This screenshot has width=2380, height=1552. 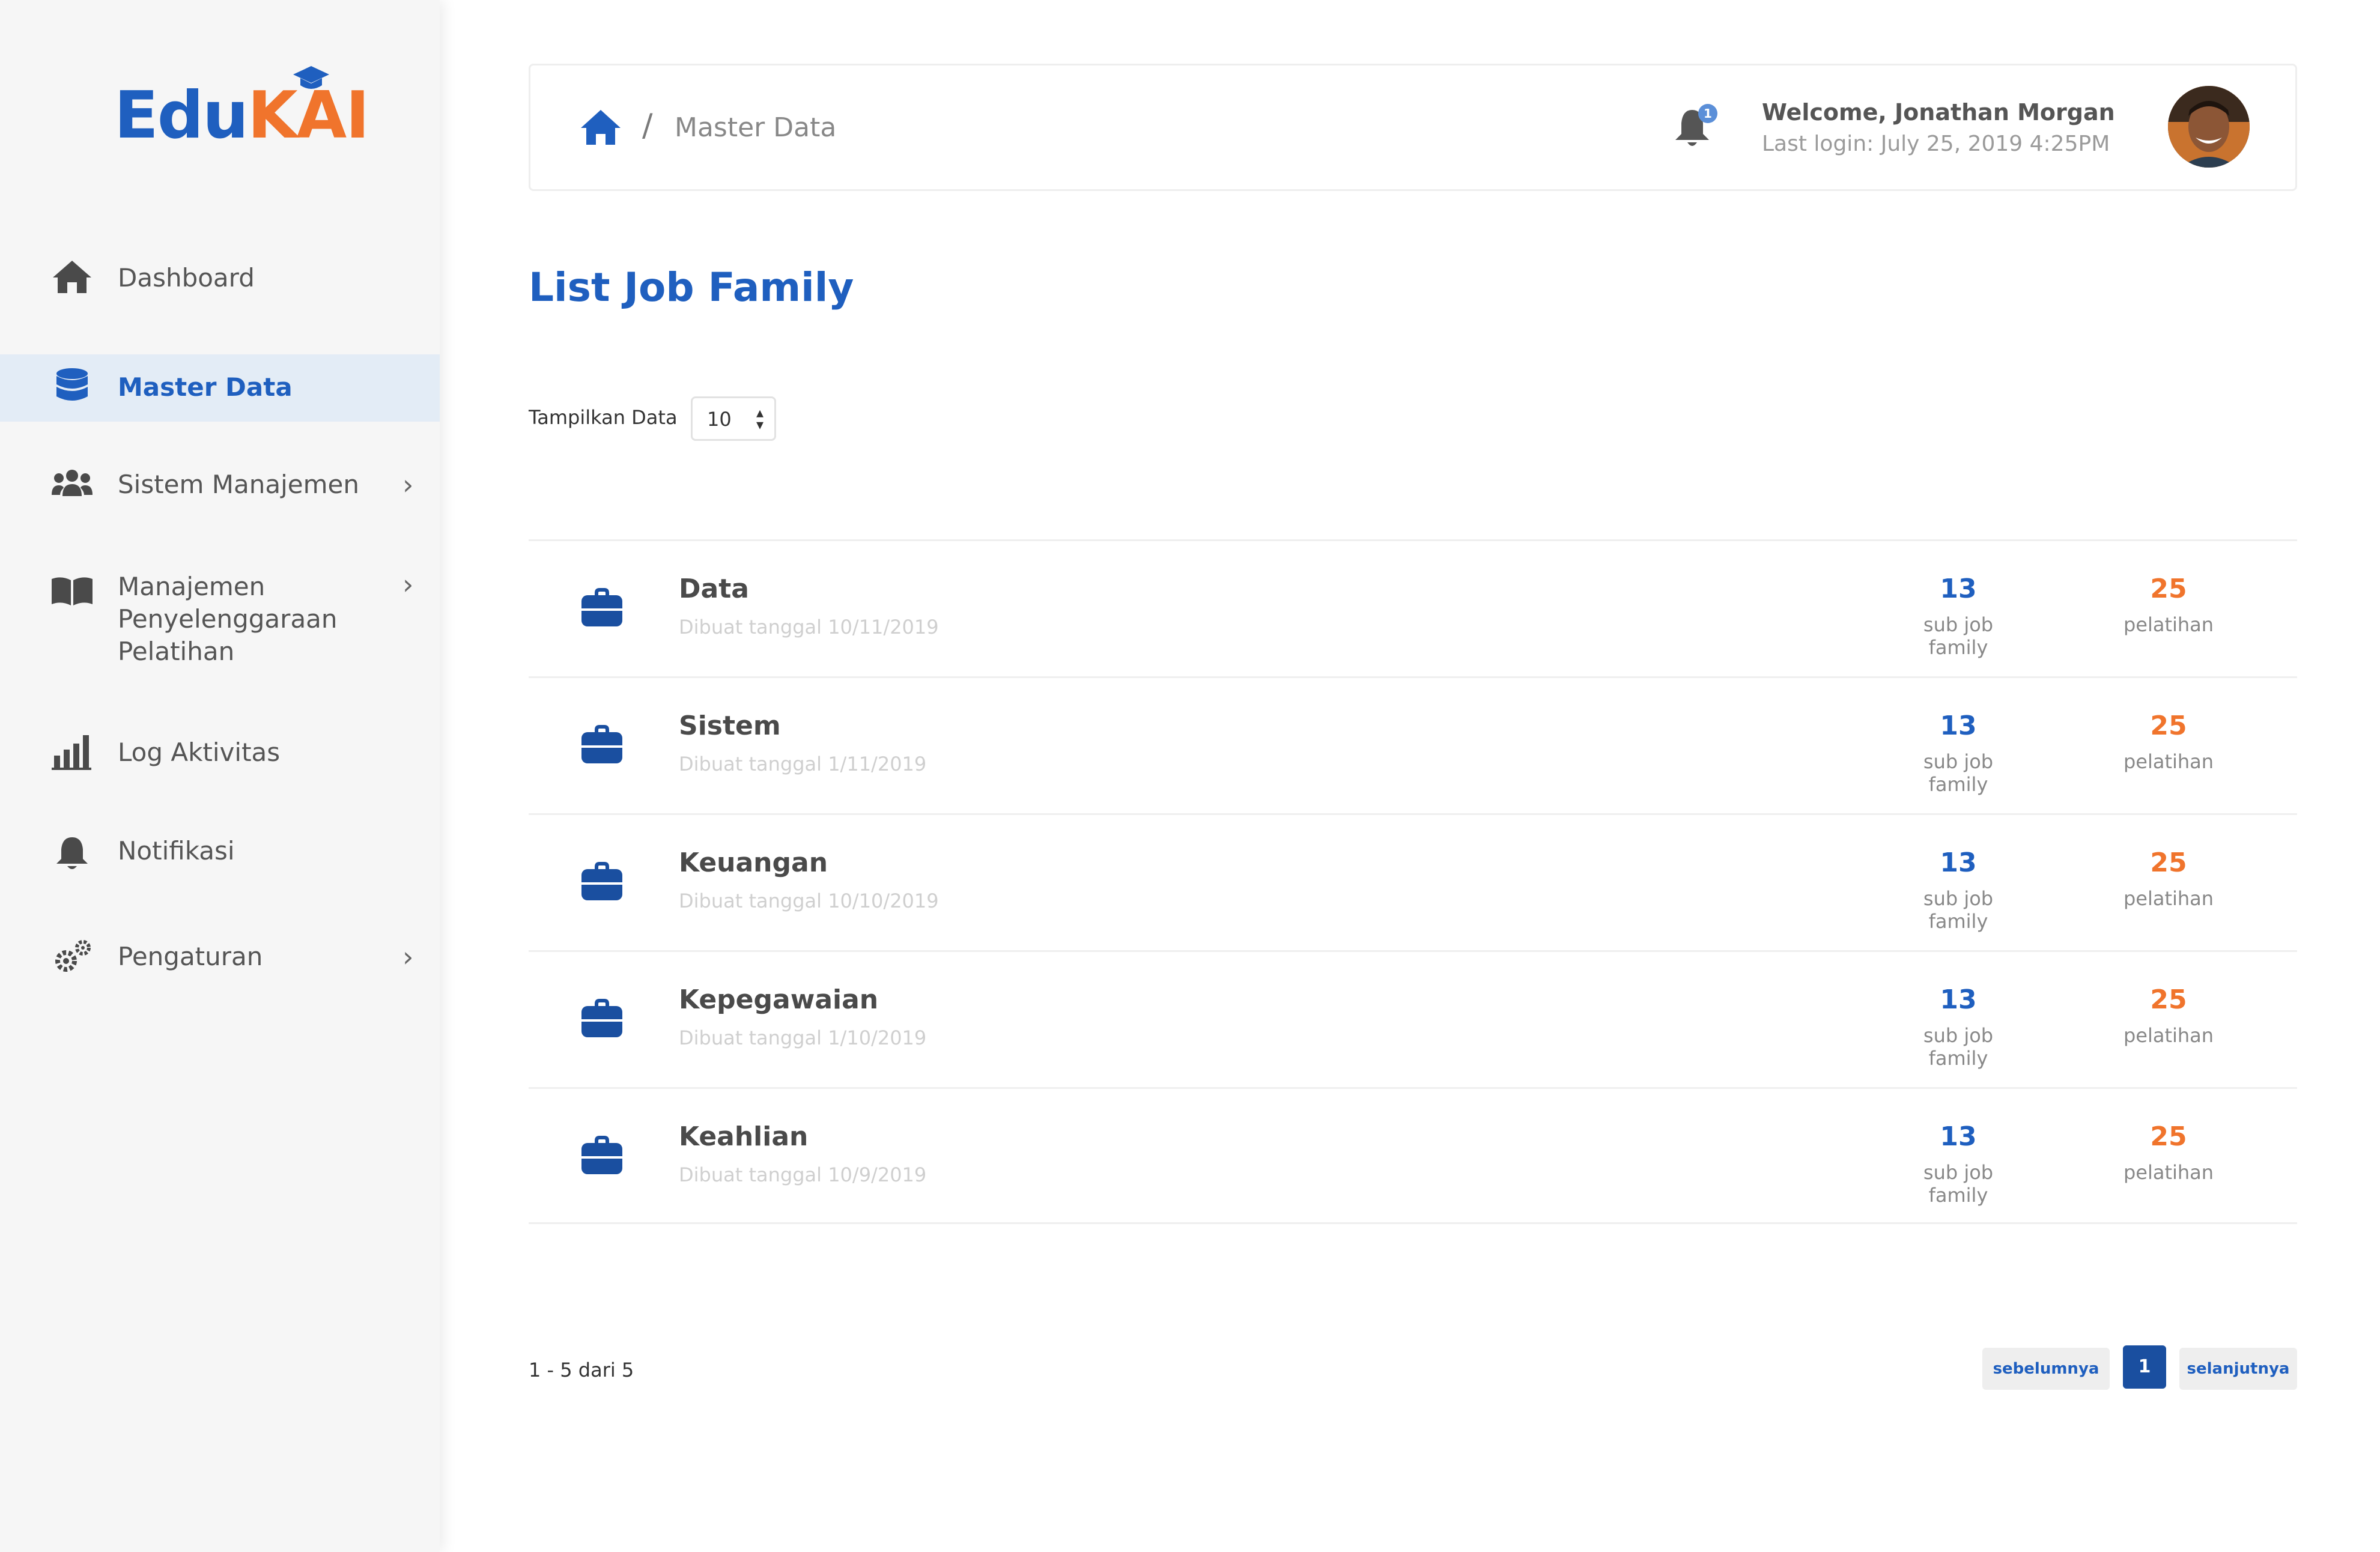 I want to click on created-date: Dibuat tanggal 1/11/2019, so click(x=803, y=764).